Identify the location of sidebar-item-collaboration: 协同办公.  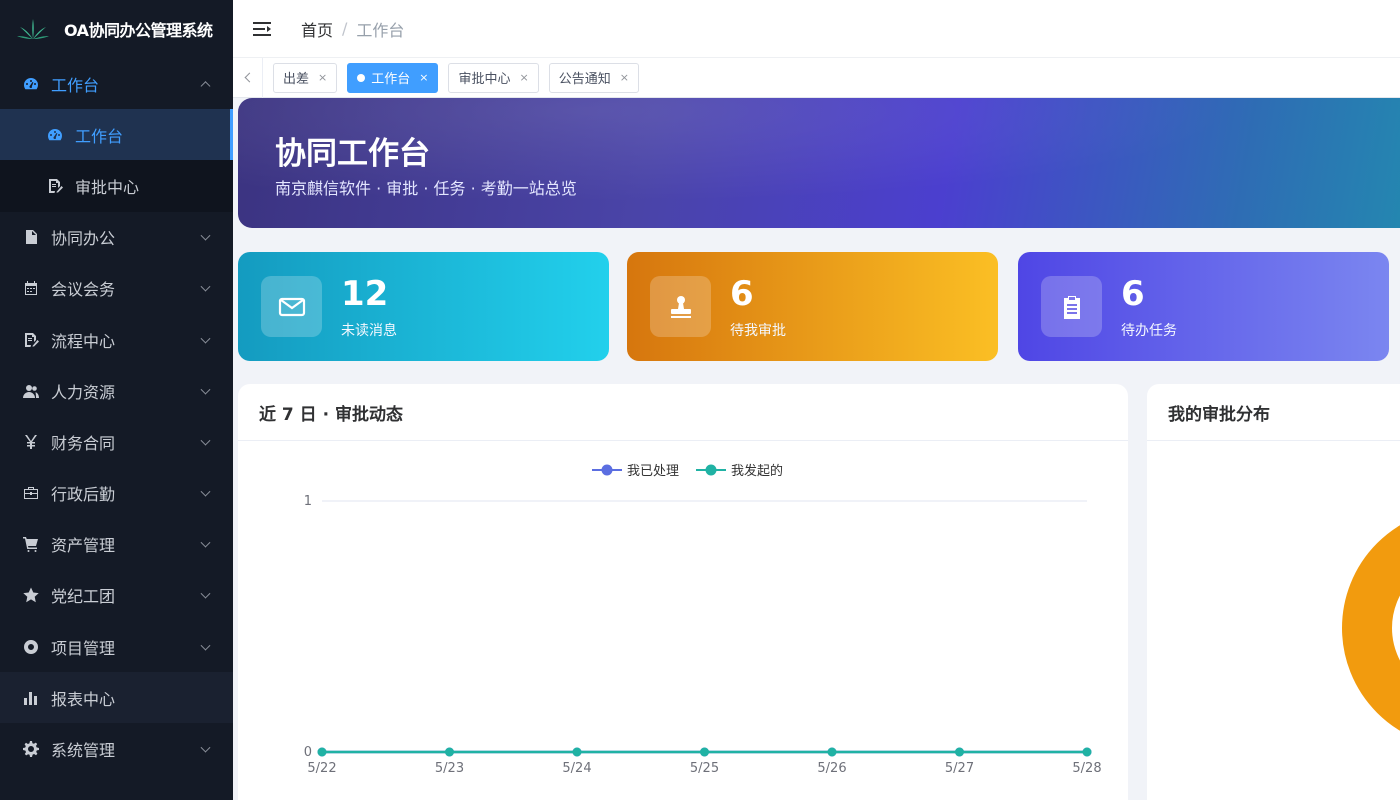
(116, 237).